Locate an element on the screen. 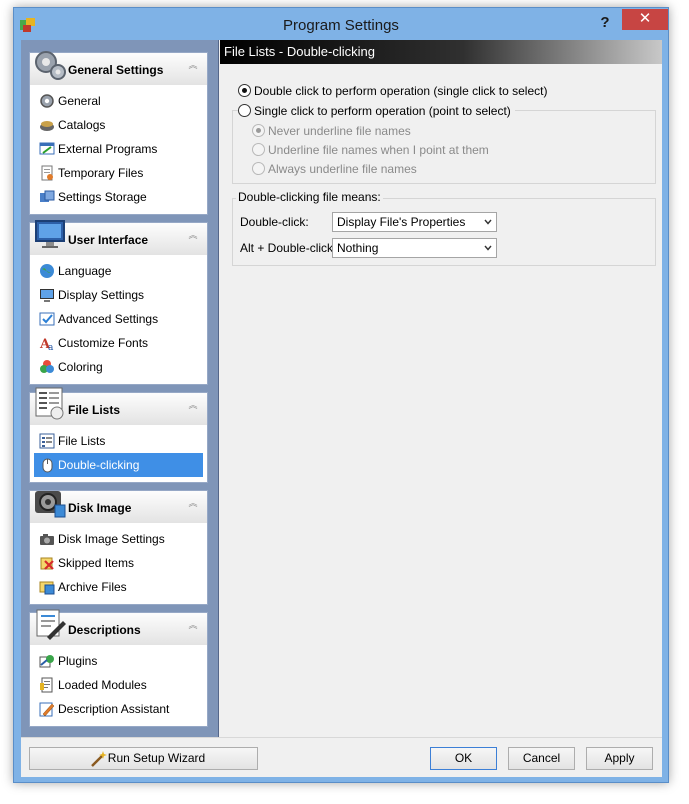 Image resolution: width=689 pixels, height=804 pixels. camera-icon is located at coordinates (47, 539).